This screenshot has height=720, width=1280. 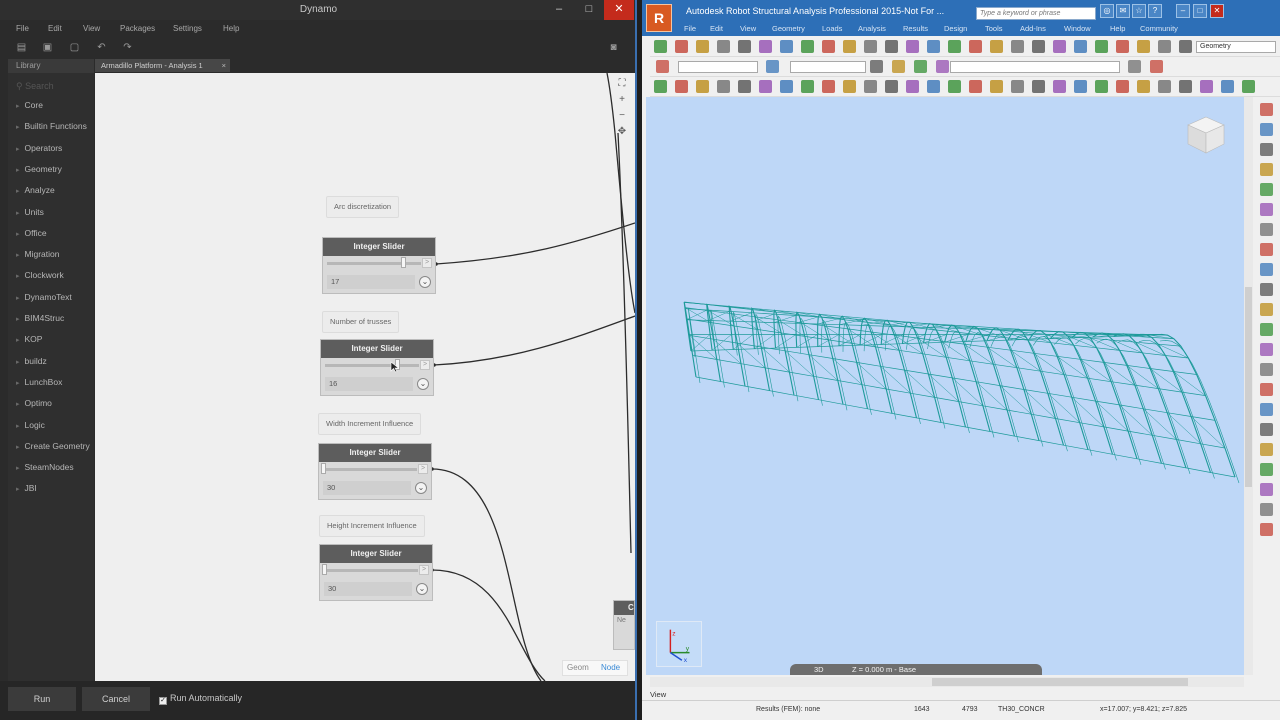 I want to click on library-item: ▸ KOP, so click(x=55, y=340).